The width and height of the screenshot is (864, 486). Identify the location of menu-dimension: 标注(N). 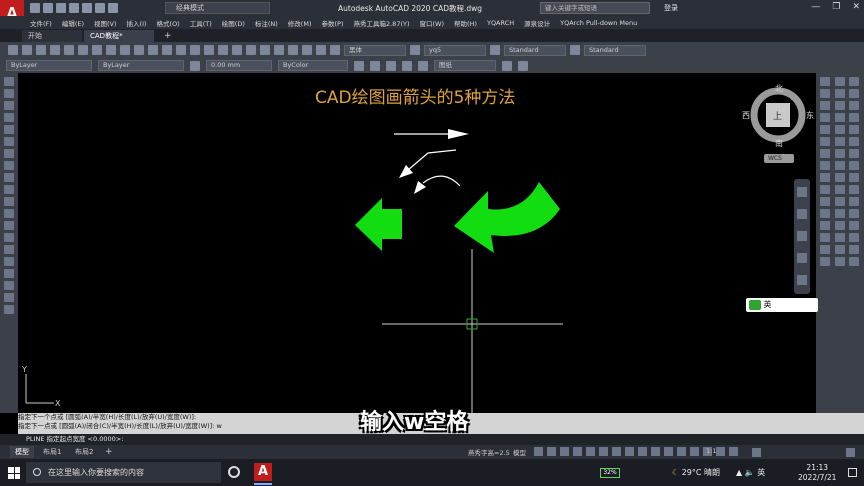
(266, 23).